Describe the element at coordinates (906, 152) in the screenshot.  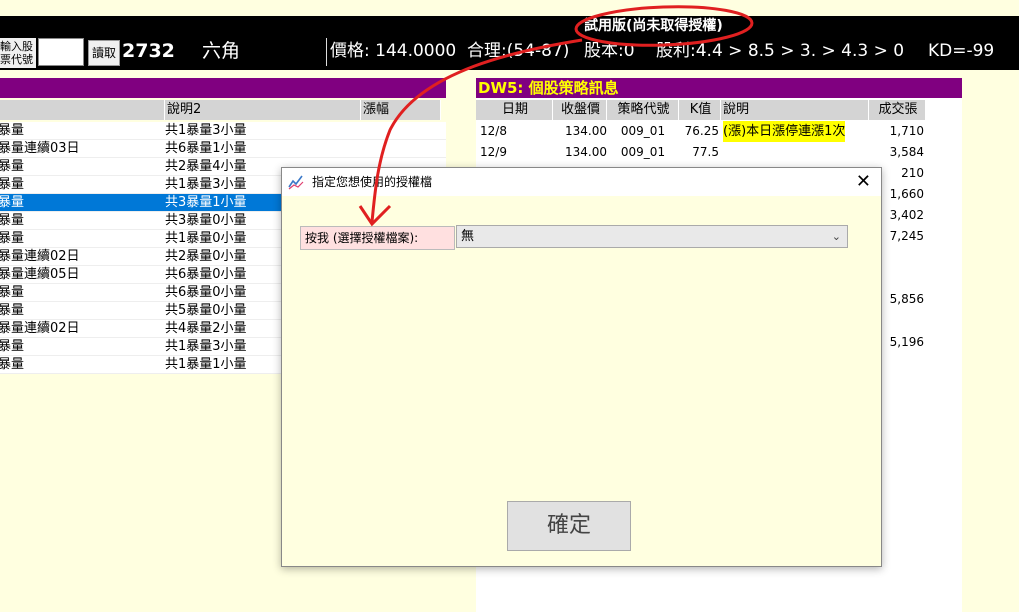
I see `cell-vol: 3,584` at that location.